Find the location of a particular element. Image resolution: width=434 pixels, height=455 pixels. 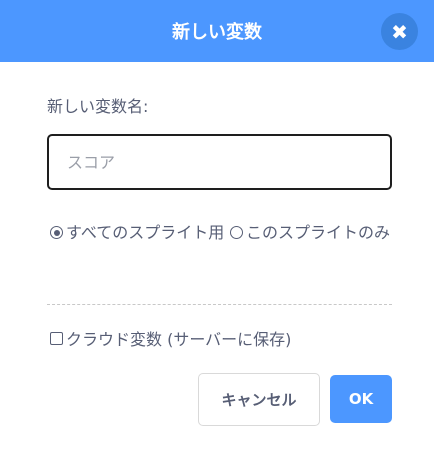

radio-selected-icon is located at coordinates (56, 232).